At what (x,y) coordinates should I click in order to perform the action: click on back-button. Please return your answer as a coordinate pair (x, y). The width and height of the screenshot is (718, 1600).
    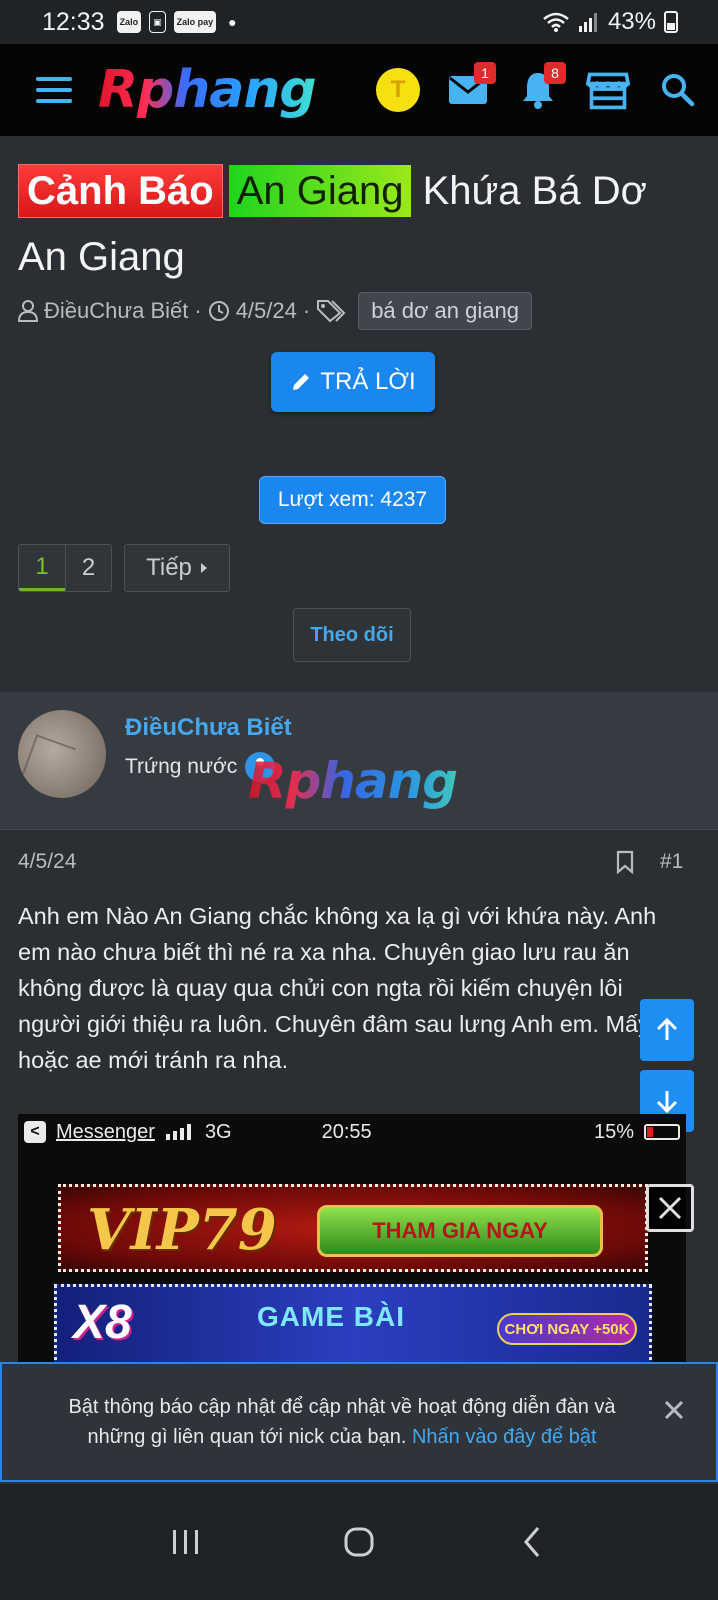
    Looking at the image, I should click on (532, 1542).